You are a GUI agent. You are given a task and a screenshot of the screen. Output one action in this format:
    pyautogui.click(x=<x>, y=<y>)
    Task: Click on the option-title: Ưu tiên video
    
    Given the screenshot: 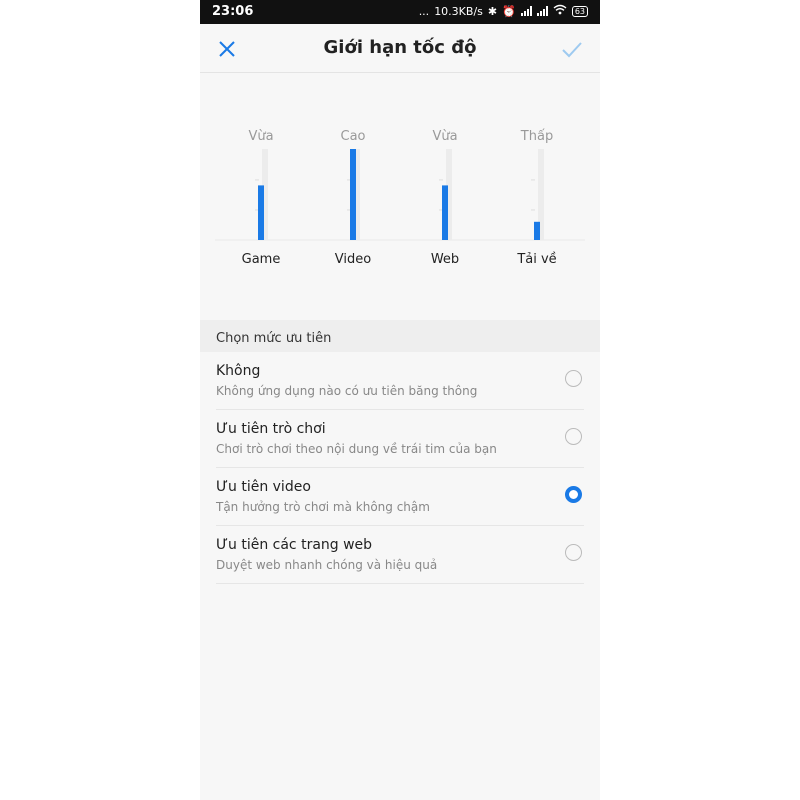 What is the action you would take?
    pyautogui.click(x=263, y=487)
    